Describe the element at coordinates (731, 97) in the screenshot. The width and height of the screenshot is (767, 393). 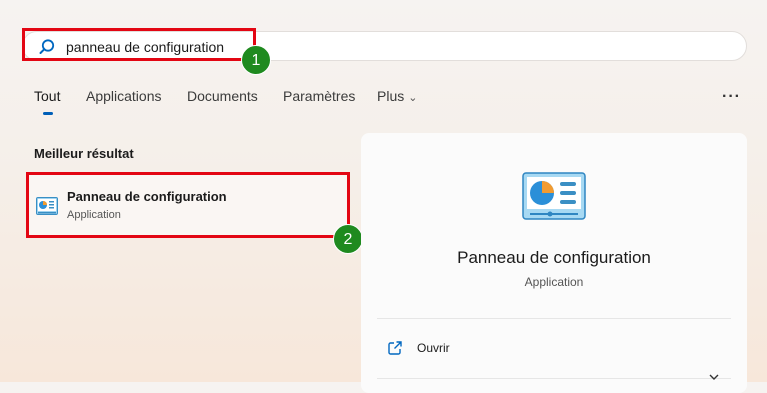
I see `more-dots-icon: ···` at that location.